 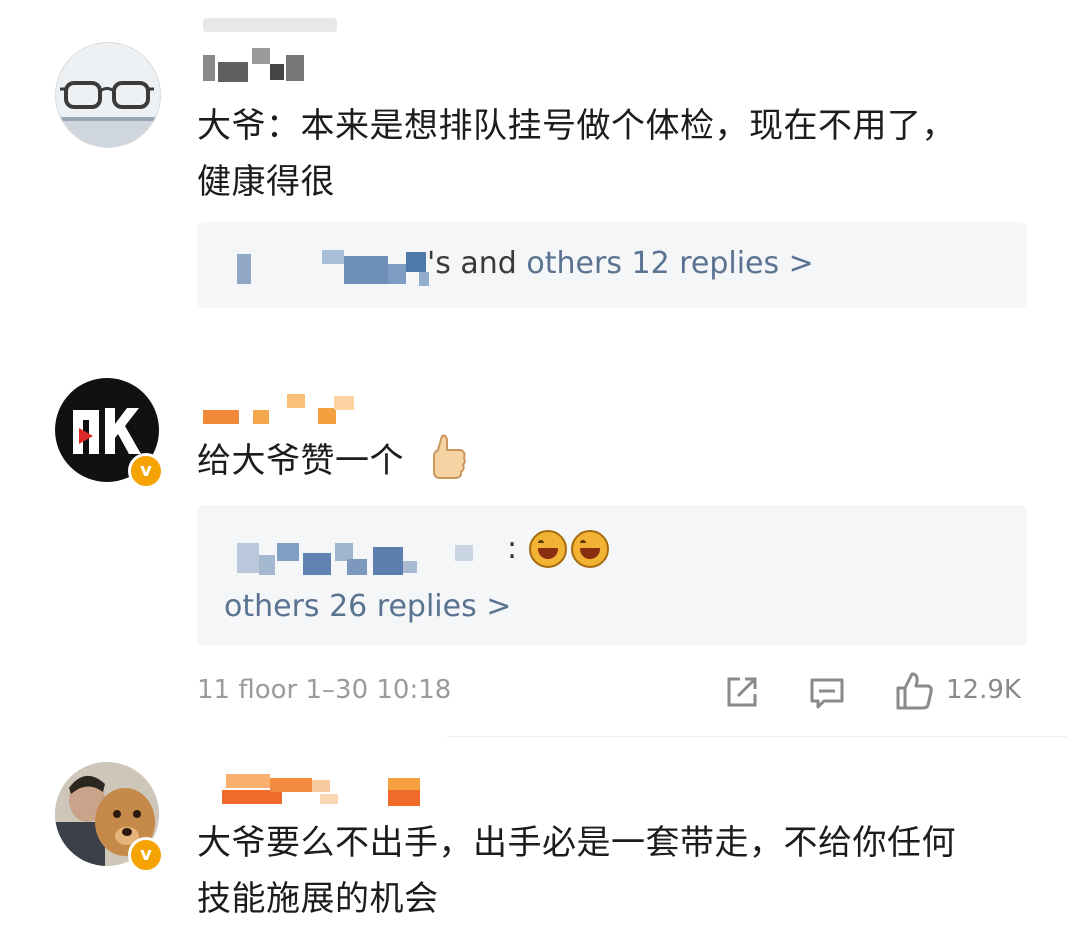 I want to click on thumbs-up-emoji-icon, so click(x=449, y=456).